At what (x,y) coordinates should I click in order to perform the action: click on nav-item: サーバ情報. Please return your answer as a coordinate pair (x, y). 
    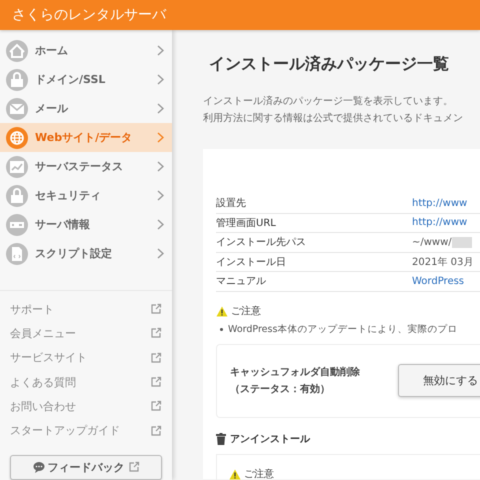
    Looking at the image, I should click on (86, 224).